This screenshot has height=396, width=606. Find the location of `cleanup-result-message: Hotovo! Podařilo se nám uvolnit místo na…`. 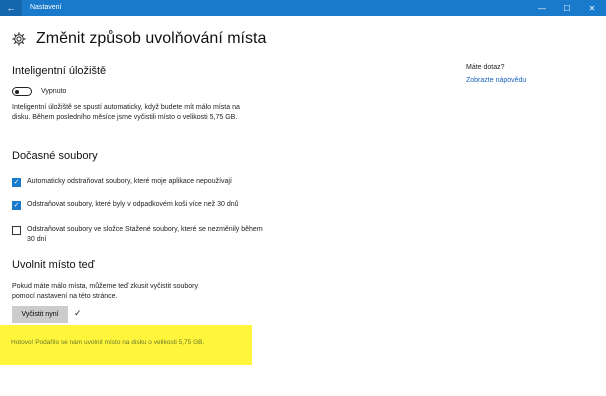

cleanup-result-message: Hotovo! Podařilo se nám uvolnit místo na… is located at coordinates (108, 342).